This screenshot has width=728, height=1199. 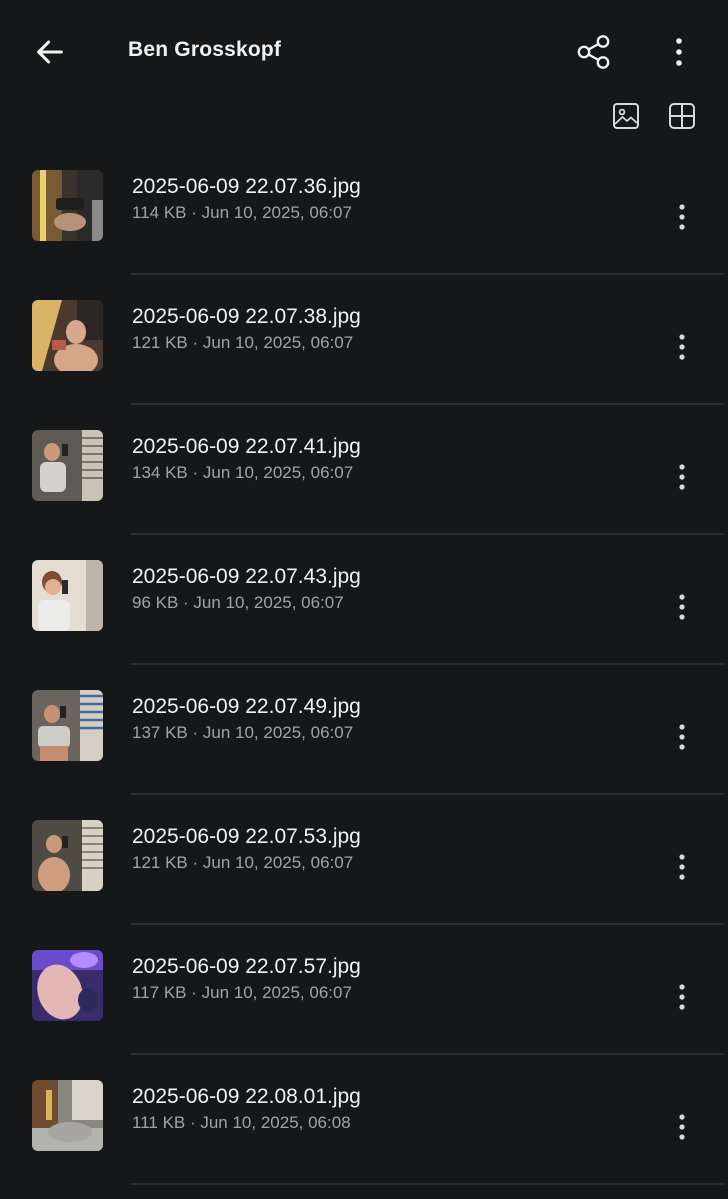 I want to click on file-meta: 137 KB · Jun 10, 2025, 06:07, so click(x=243, y=732).